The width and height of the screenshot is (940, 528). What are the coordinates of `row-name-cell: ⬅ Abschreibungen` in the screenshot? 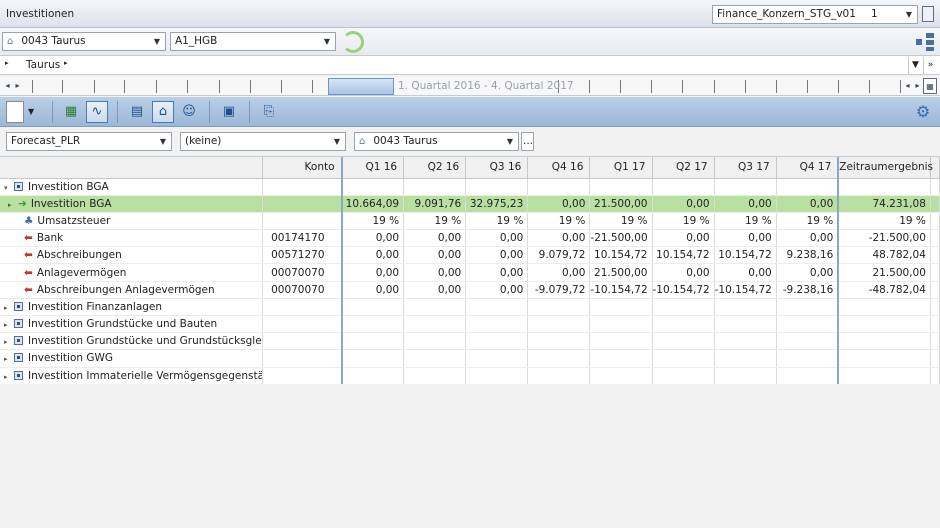 It's located at (131, 255).